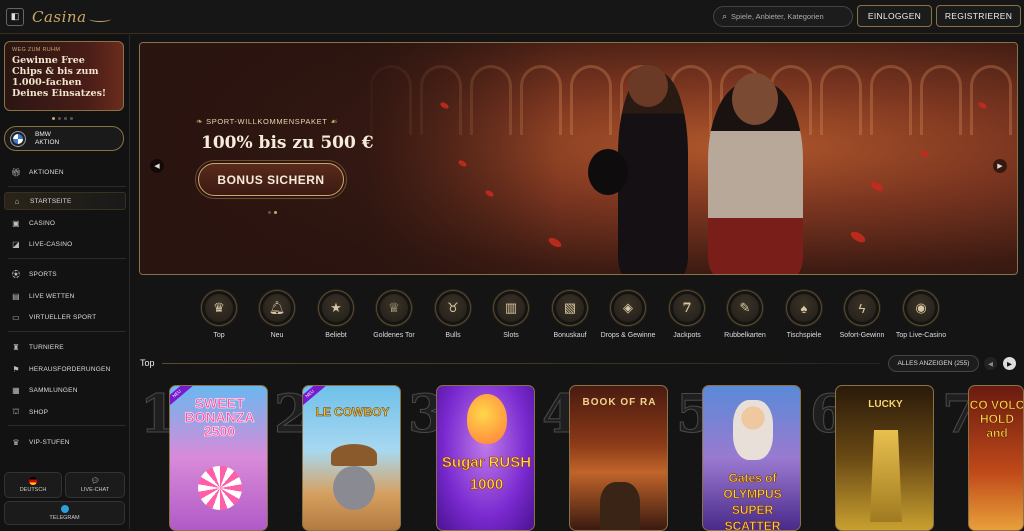  What do you see at coordinates (51, 244) in the screenshot?
I see `sidebar-item-label: LIVE-CASINO` at bounding box center [51, 244].